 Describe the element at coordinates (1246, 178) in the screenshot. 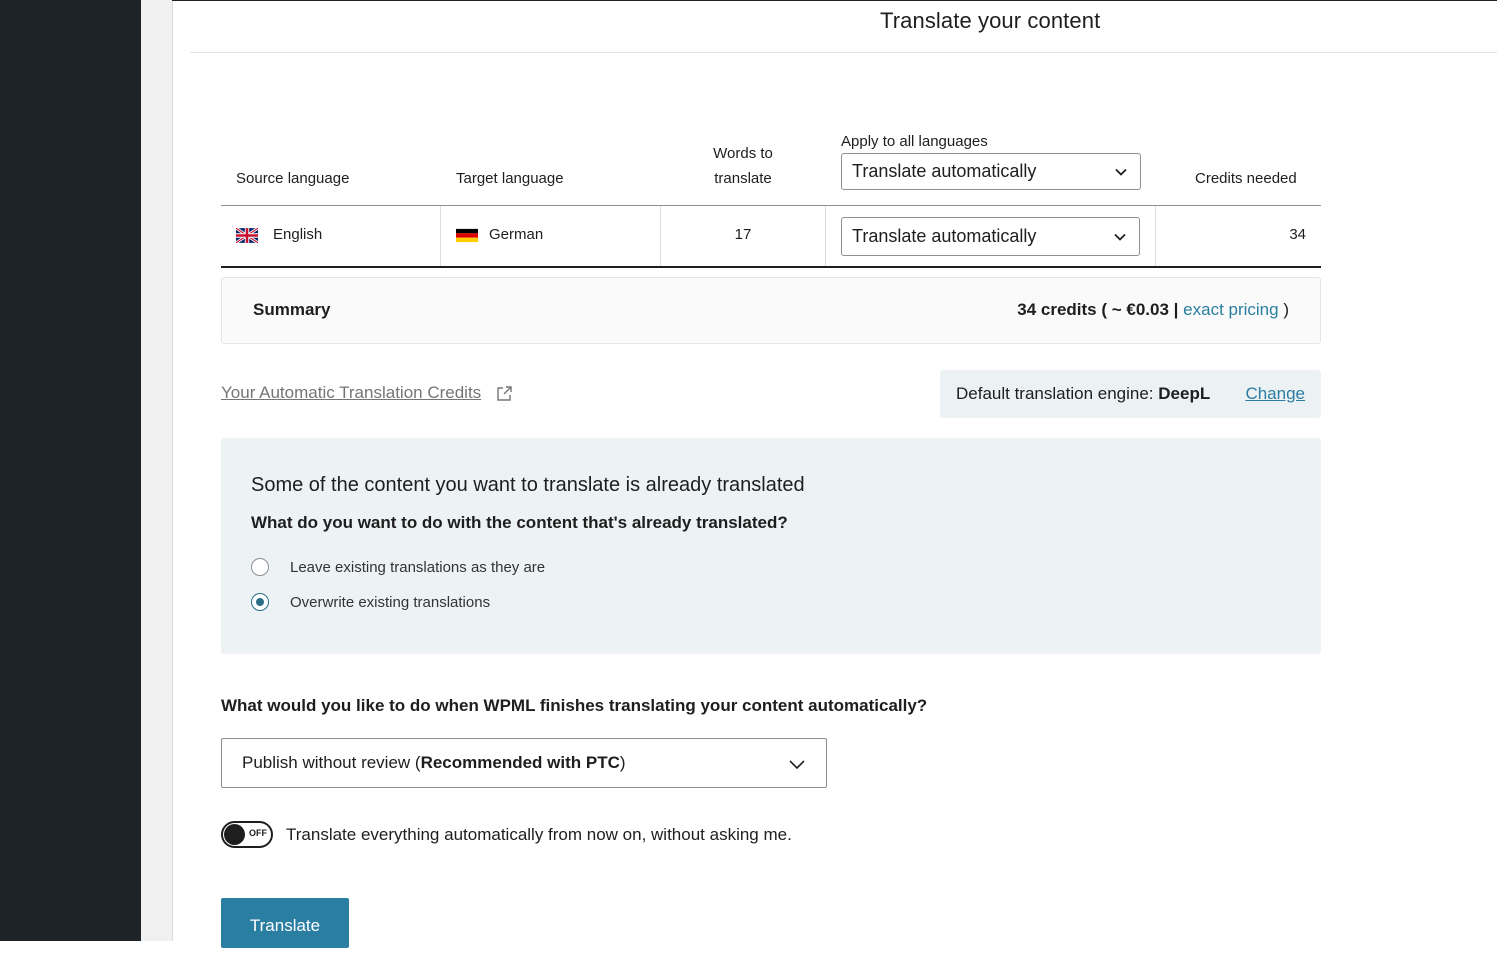

I see `header-credits-needed: Credits needed` at that location.